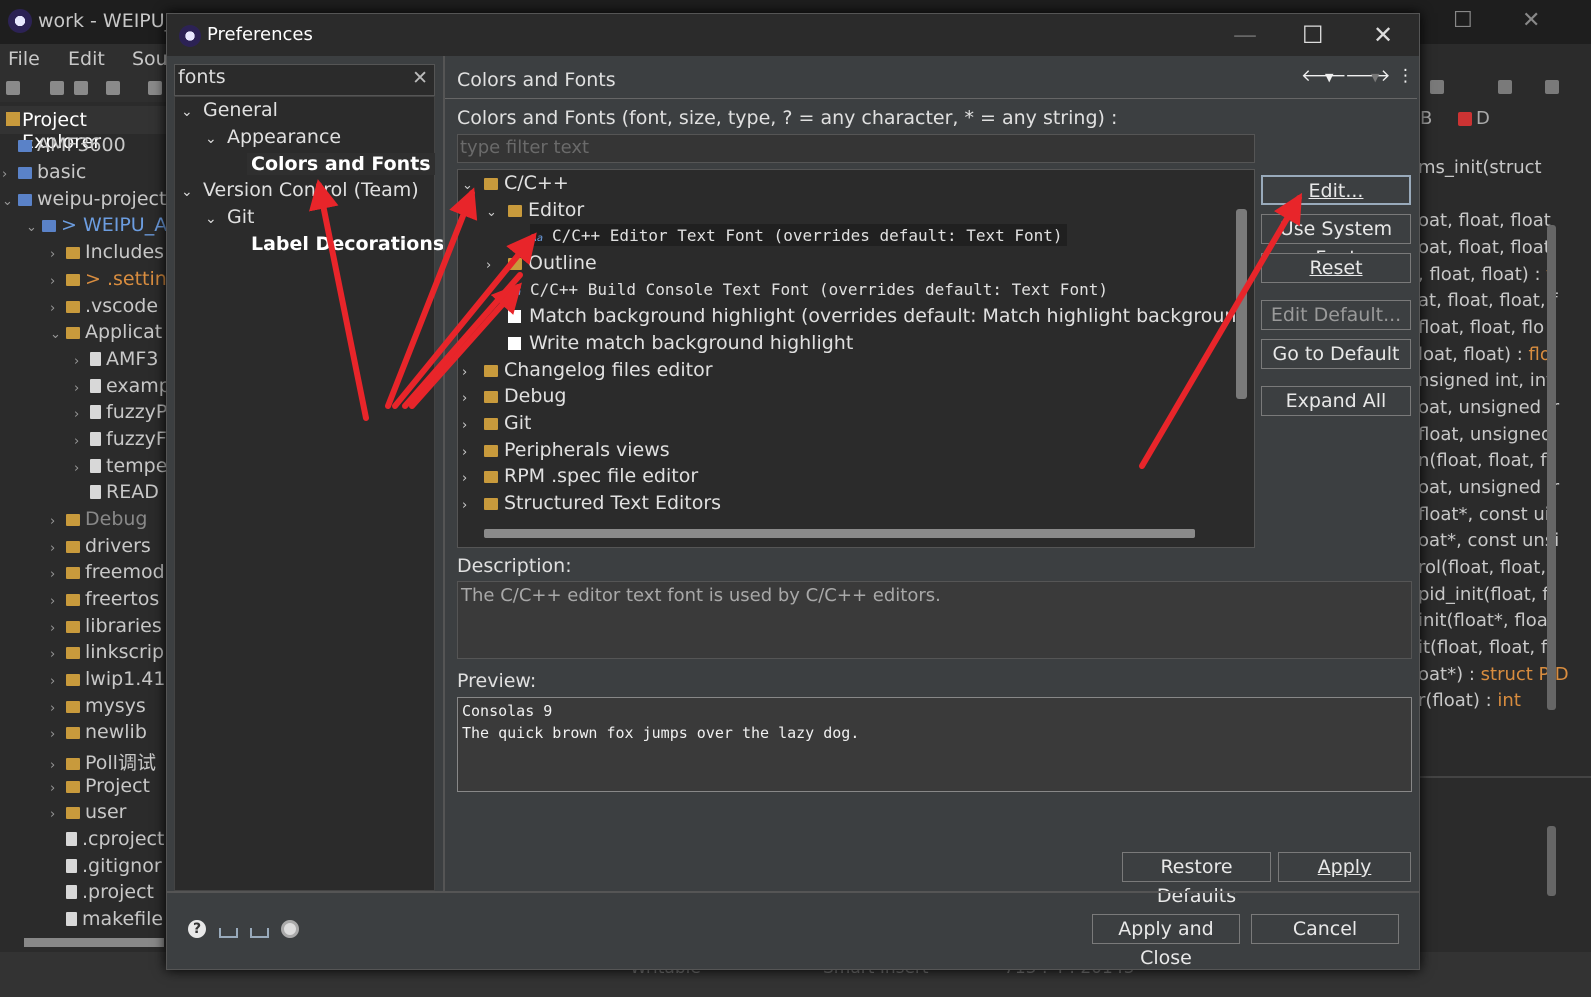 The image size is (1591, 997). I want to click on tree-item: .gitignor, so click(106, 866).